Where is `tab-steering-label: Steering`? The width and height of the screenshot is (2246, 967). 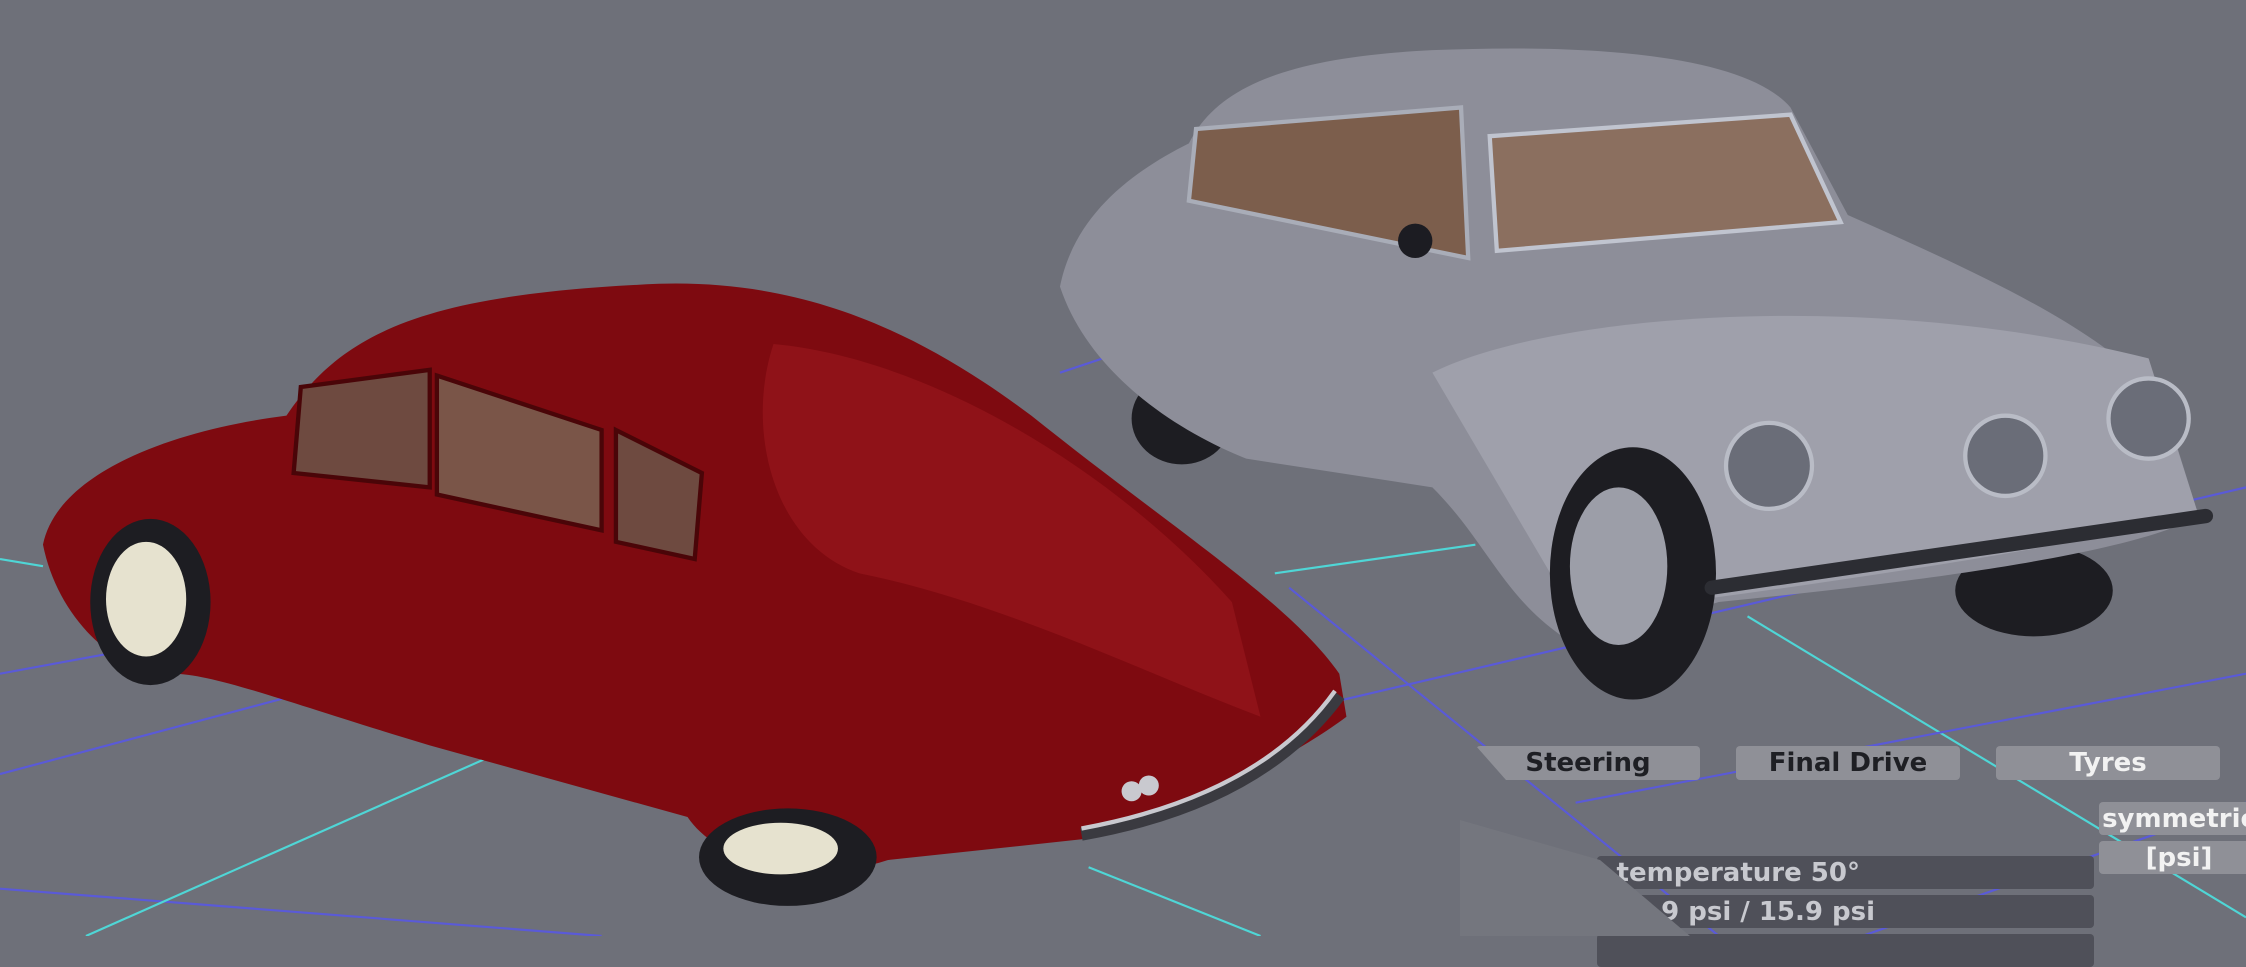
tab-steering-label: Steering is located at coordinates (1588, 763).